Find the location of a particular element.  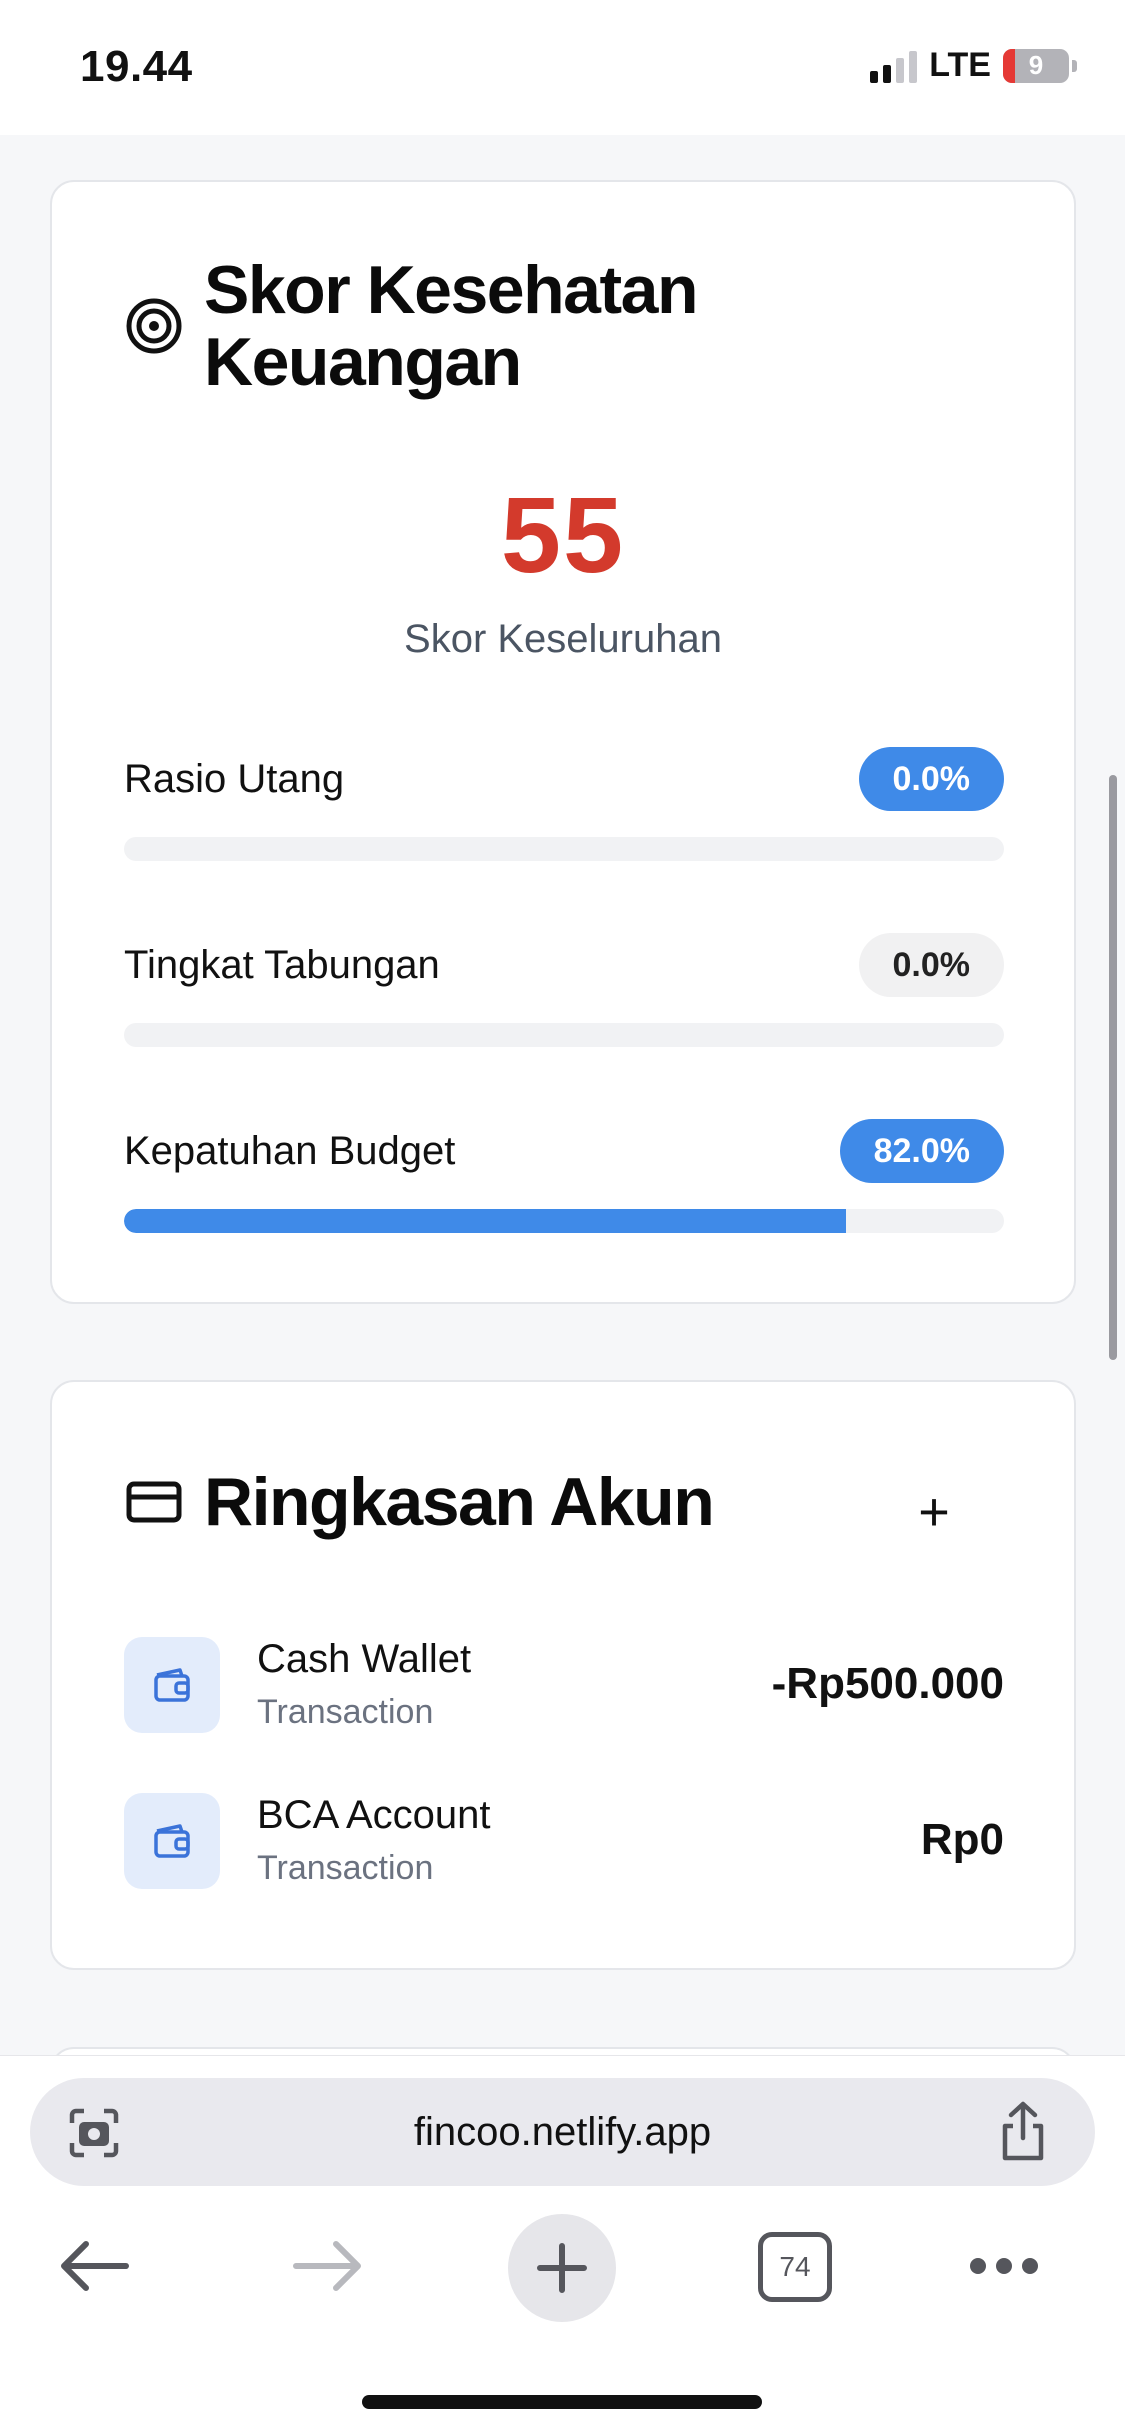

status-indicators: LTE 9 is located at coordinates (973, 65).